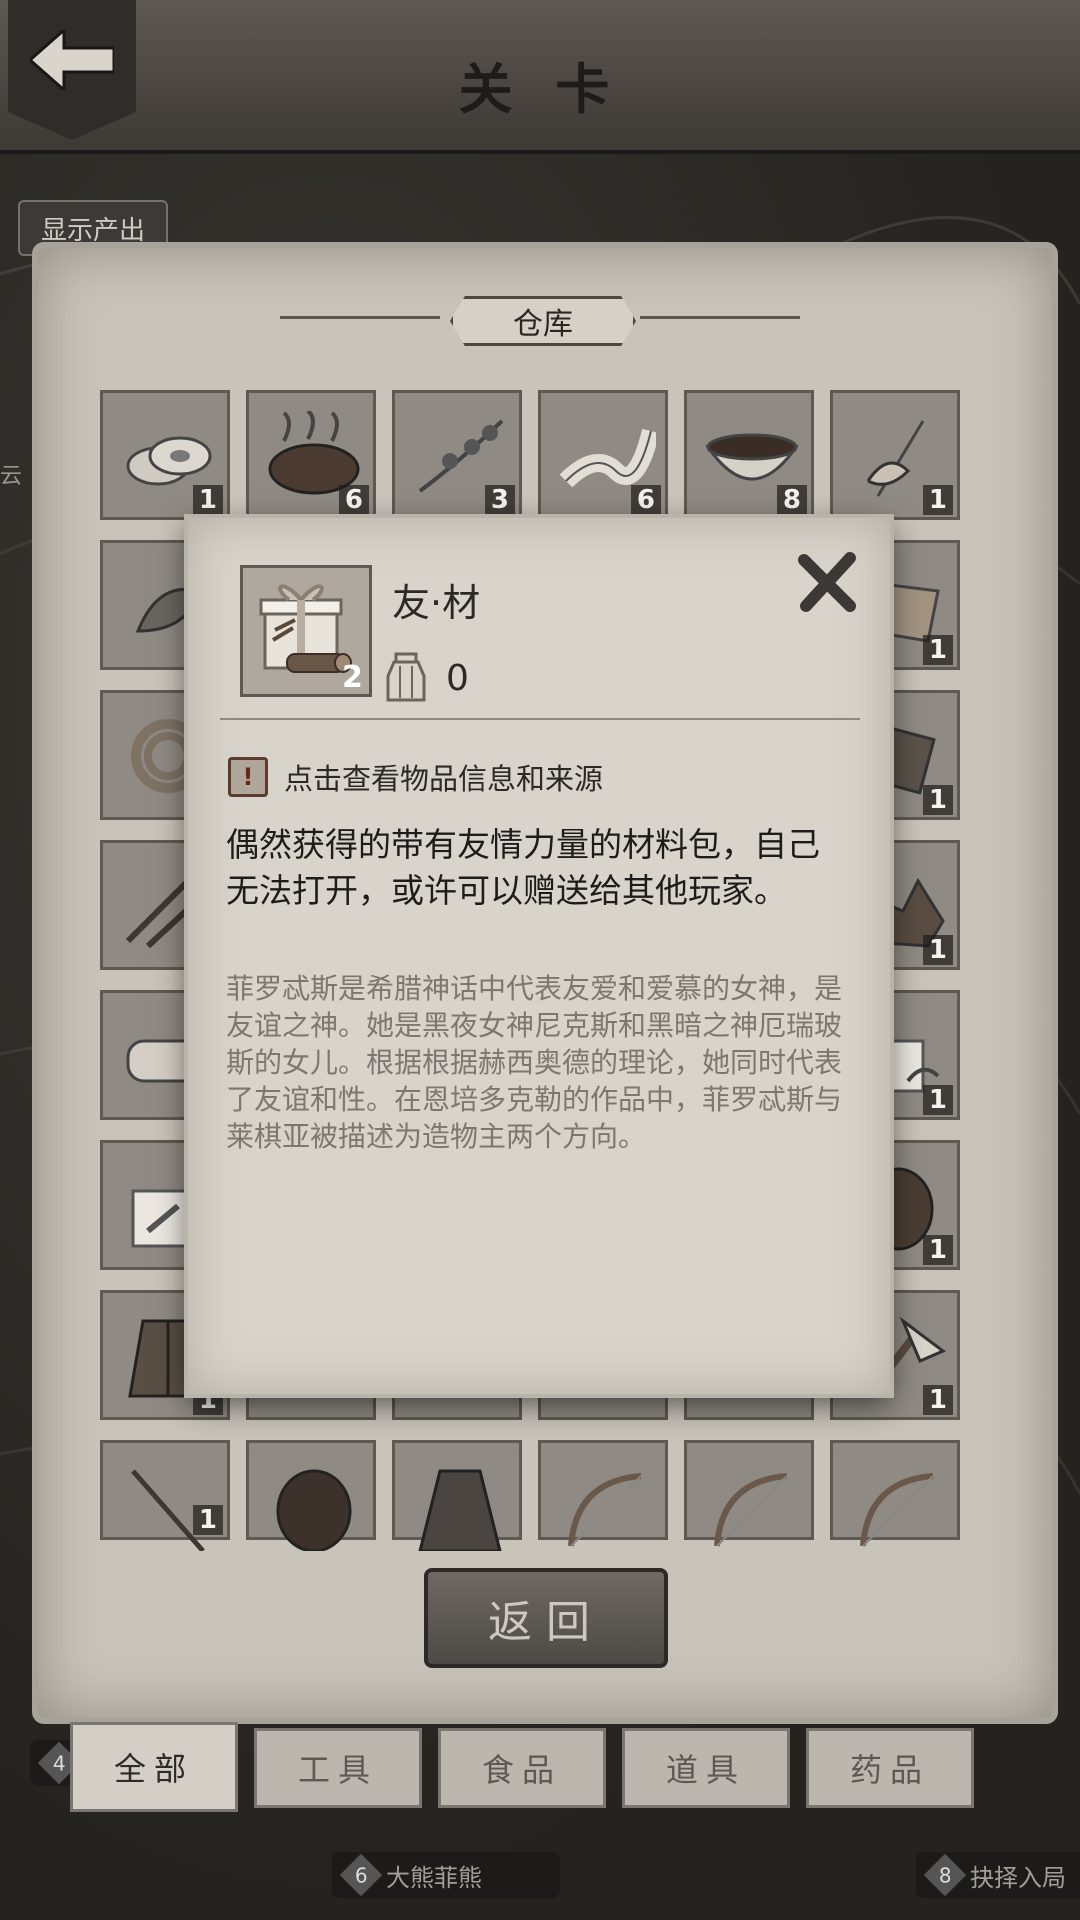 This screenshot has width=1080, height=1920. Describe the element at coordinates (522, 1768) in the screenshot. I see `tab-food: 食品` at that location.